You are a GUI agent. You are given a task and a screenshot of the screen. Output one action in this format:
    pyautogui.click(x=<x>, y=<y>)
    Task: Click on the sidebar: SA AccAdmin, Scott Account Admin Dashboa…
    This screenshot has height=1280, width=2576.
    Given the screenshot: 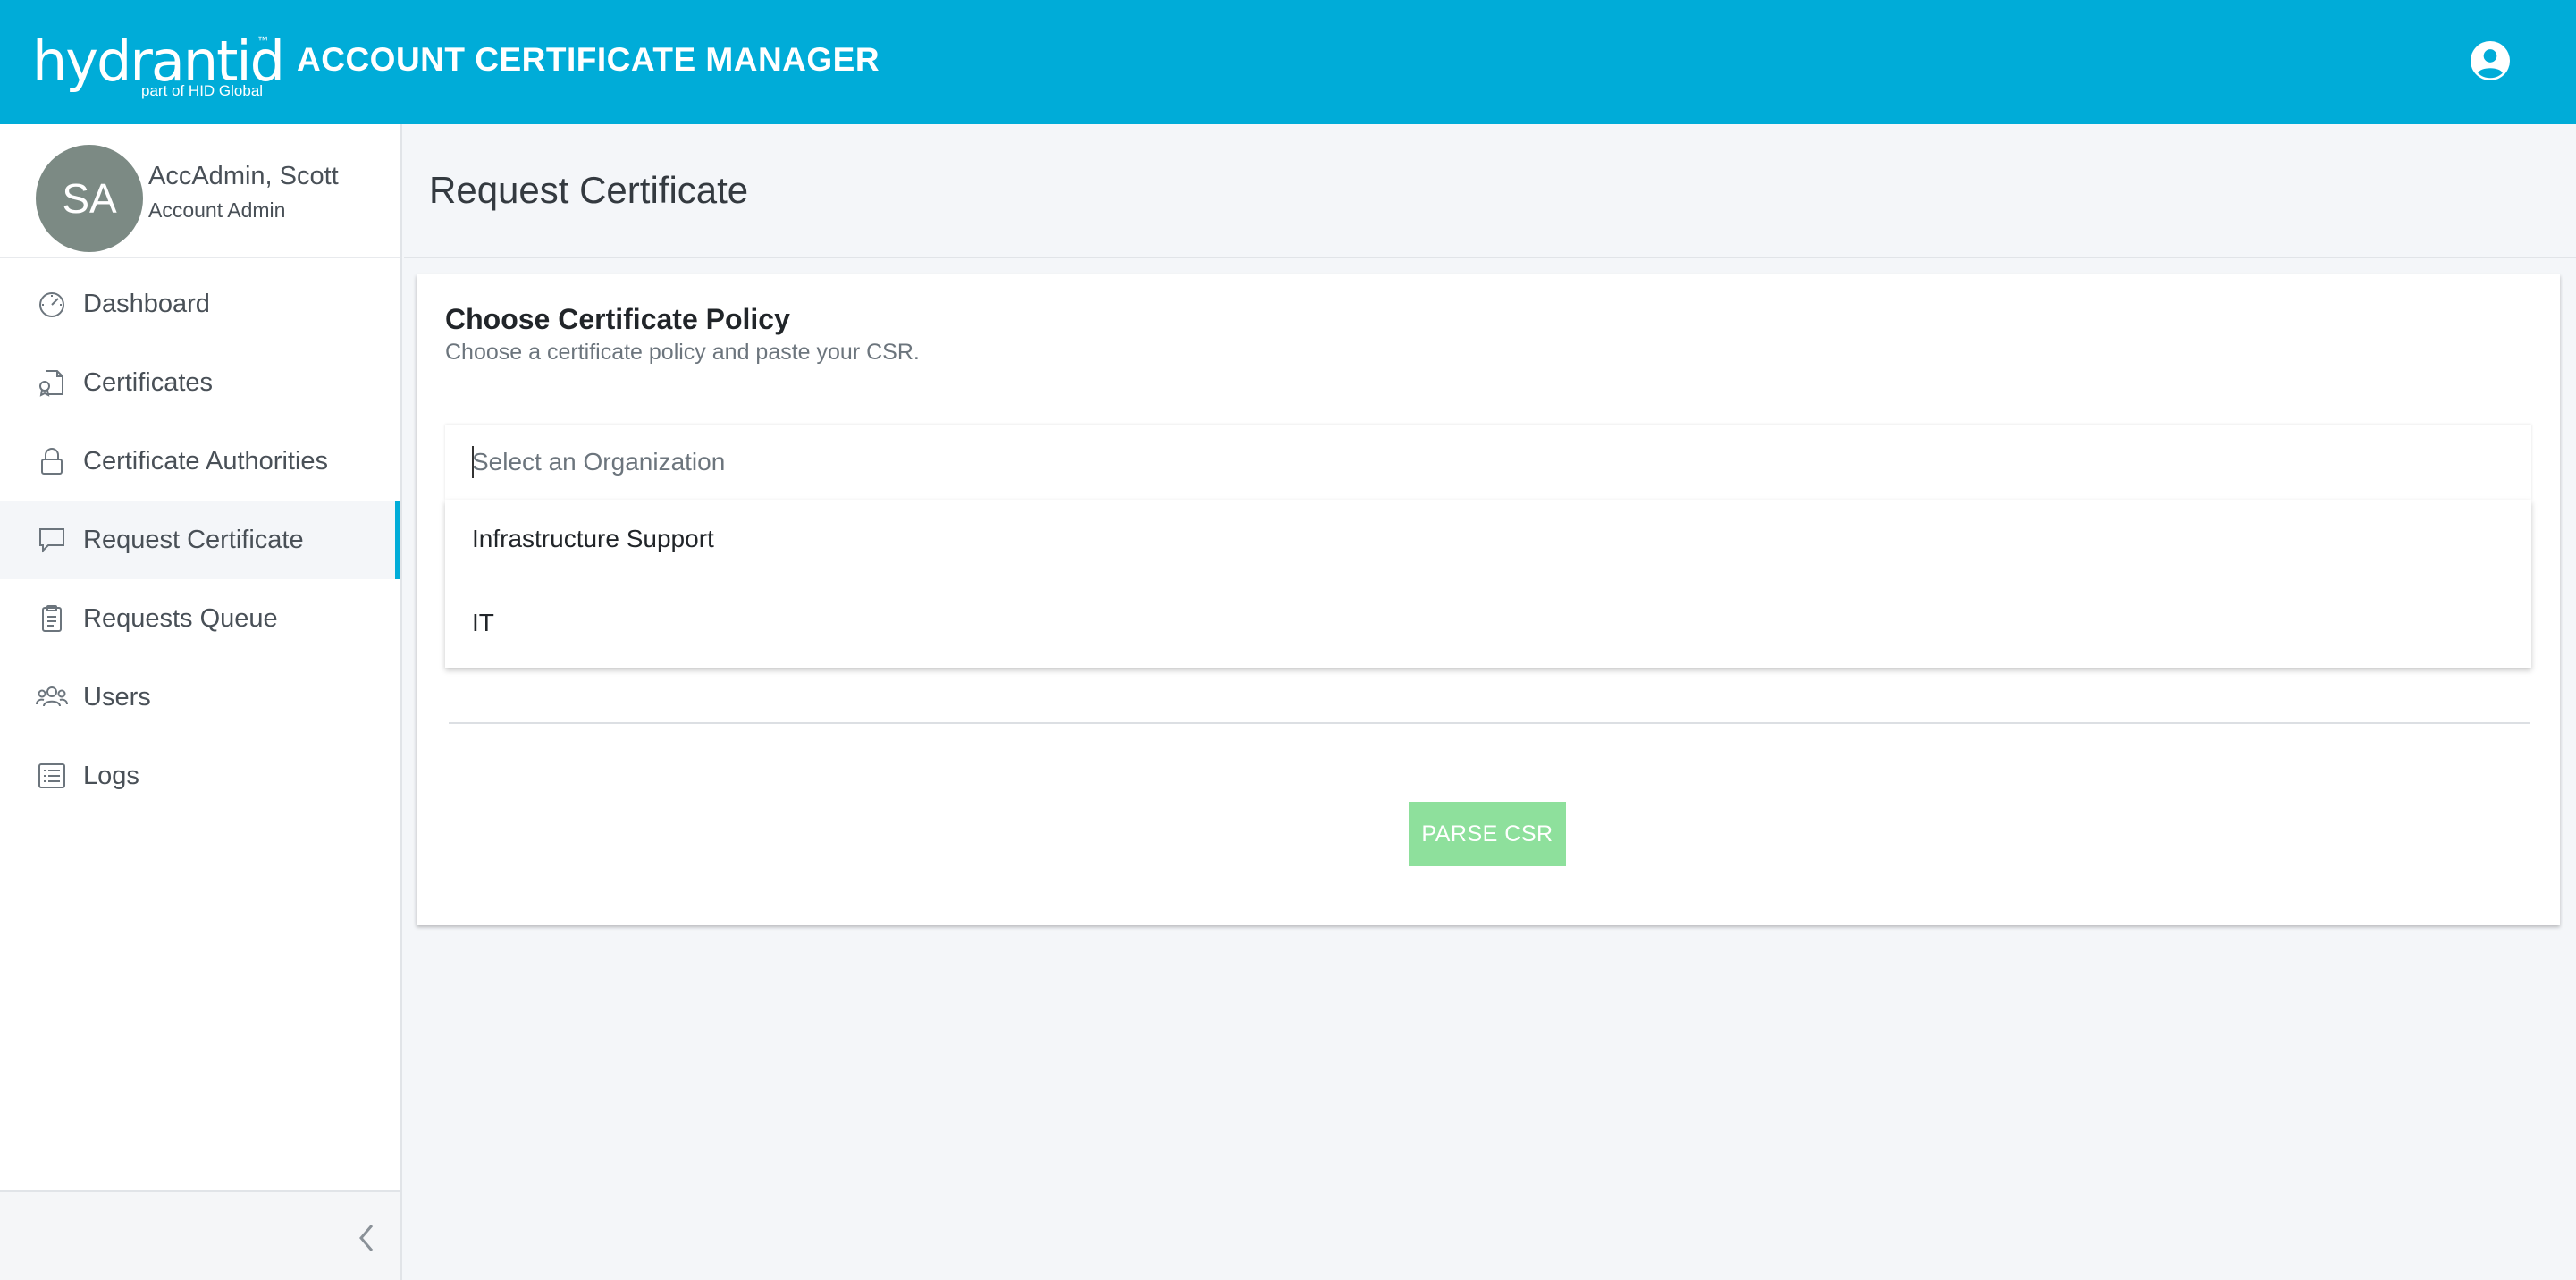 What is the action you would take?
    pyautogui.click(x=201, y=702)
    